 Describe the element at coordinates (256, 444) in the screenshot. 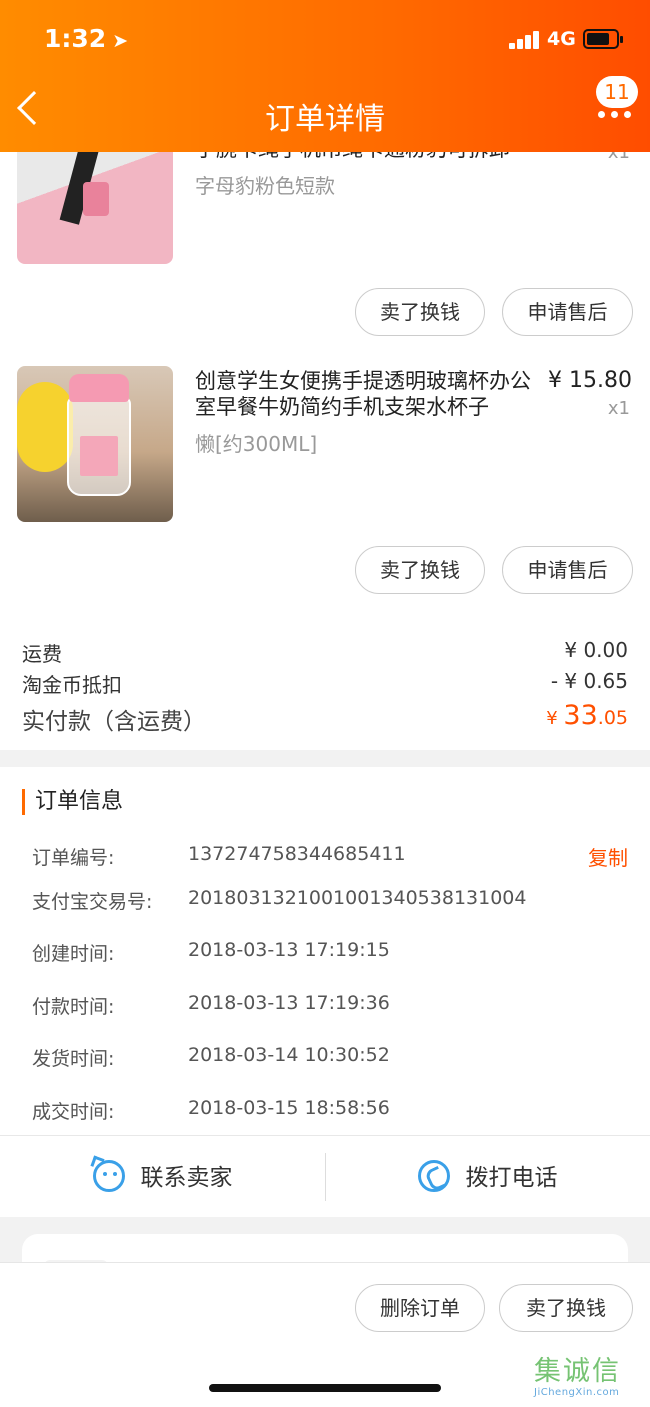

I see `product-sku: 懒[约300ML]` at that location.